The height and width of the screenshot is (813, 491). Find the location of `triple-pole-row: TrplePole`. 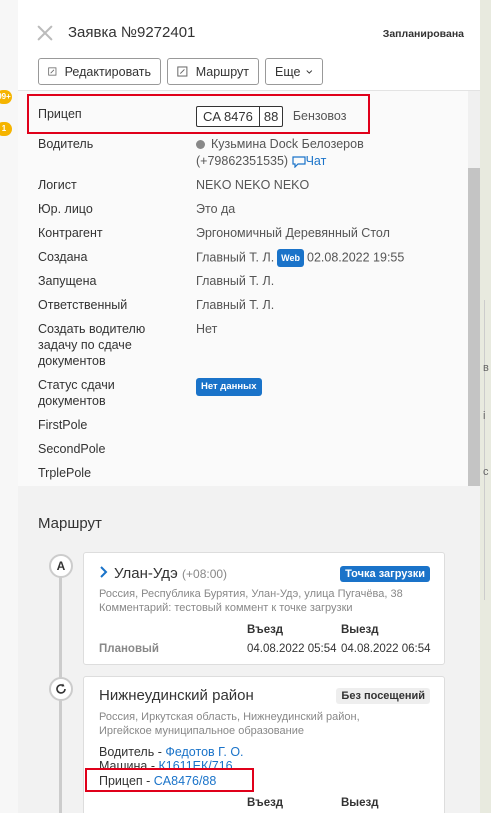

triple-pole-row: TrplePole is located at coordinates (117, 473).